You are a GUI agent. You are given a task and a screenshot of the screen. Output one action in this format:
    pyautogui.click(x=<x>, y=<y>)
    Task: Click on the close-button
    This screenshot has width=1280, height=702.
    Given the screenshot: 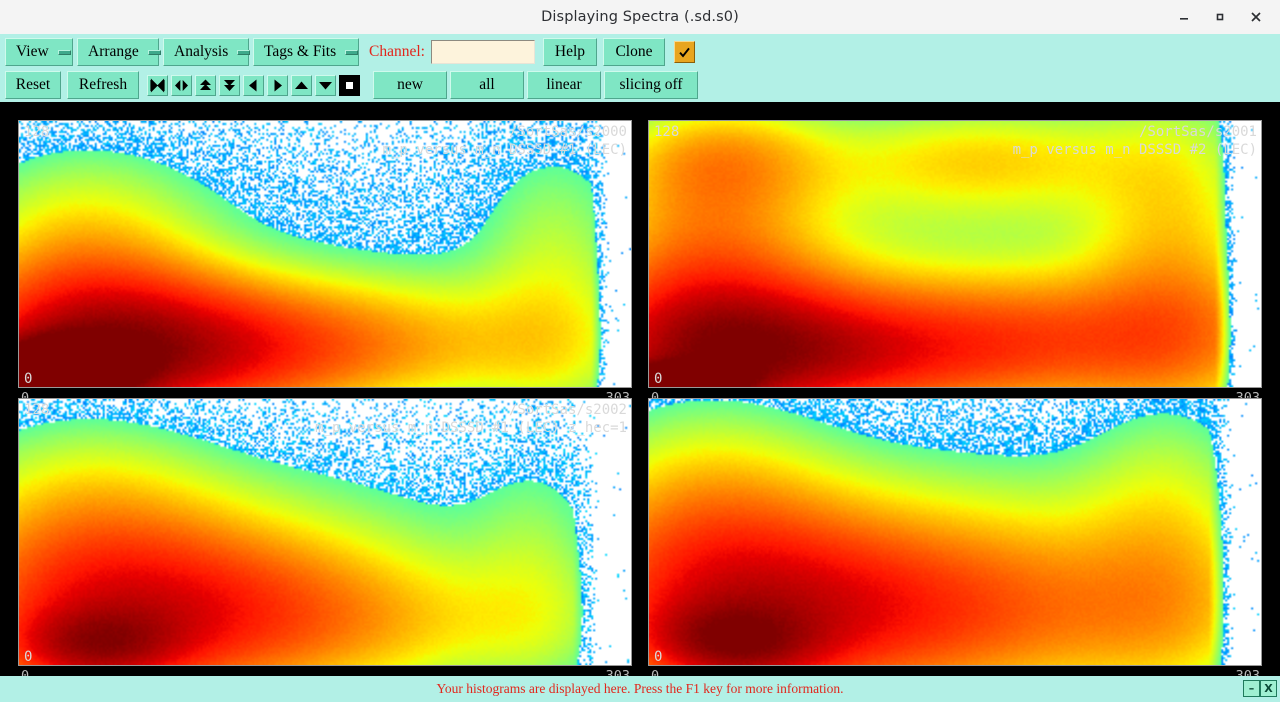 What is the action you would take?
    pyautogui.click(x=1256, y=17)
    